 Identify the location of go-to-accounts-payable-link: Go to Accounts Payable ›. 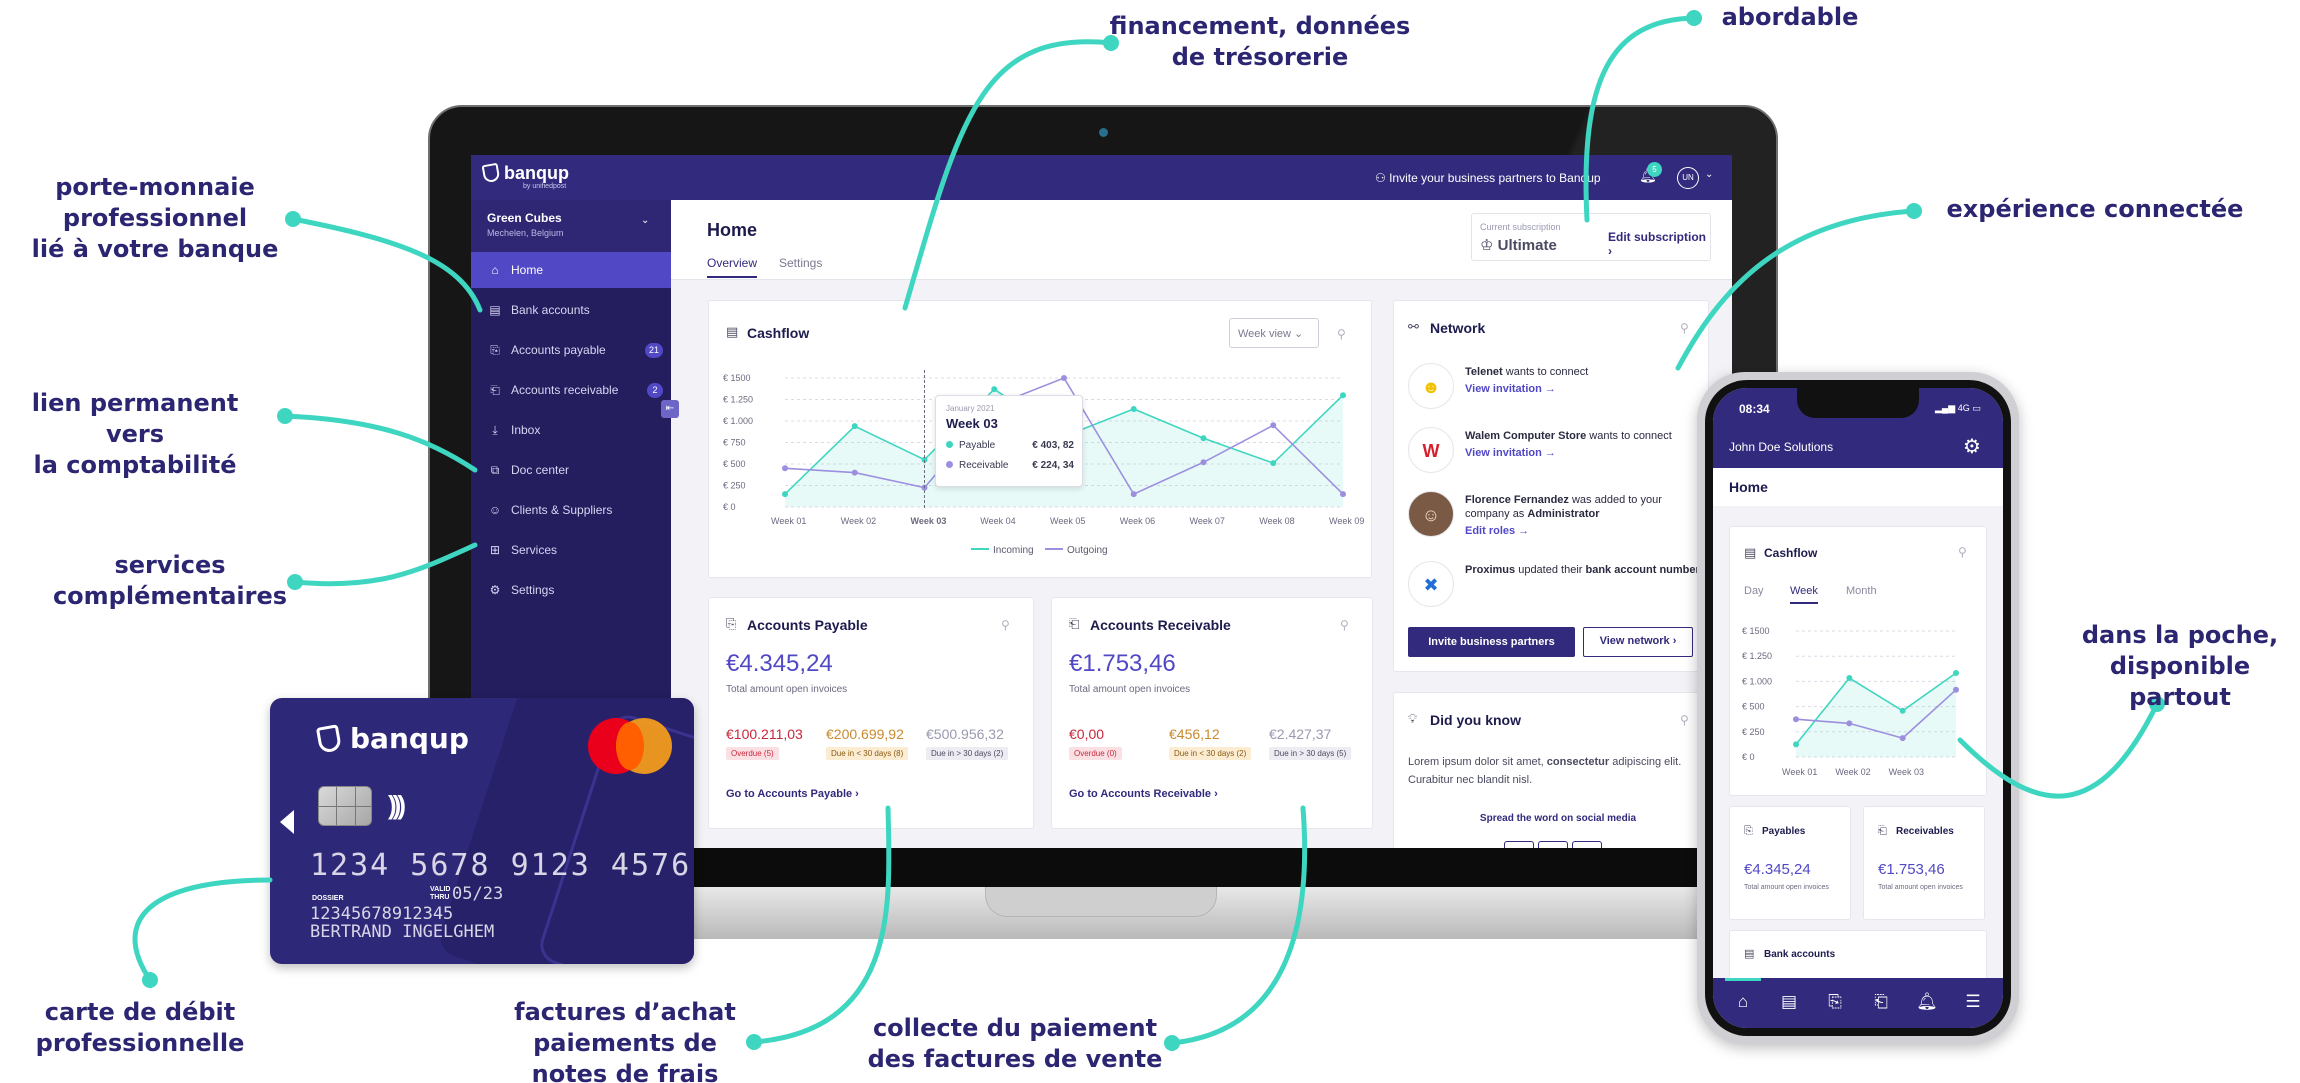
(792, 794).